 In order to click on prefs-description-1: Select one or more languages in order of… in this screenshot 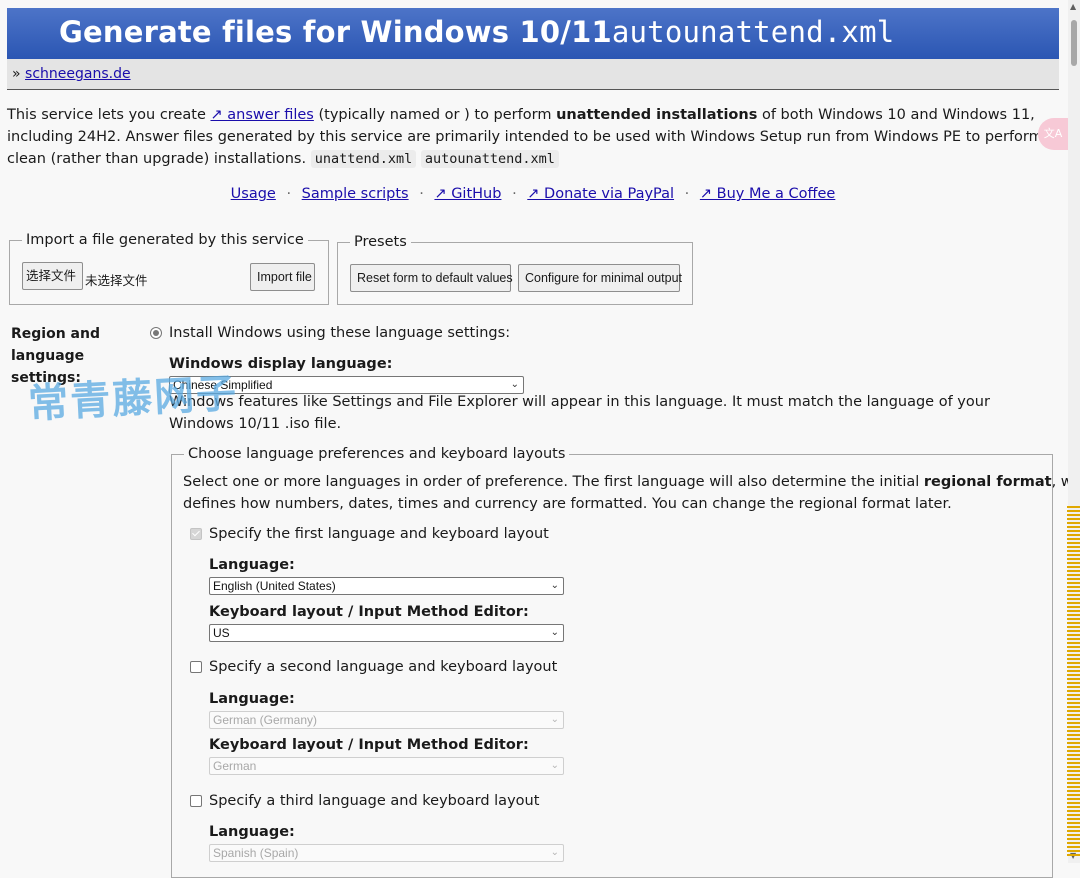, I will do `click(631, 482)`.